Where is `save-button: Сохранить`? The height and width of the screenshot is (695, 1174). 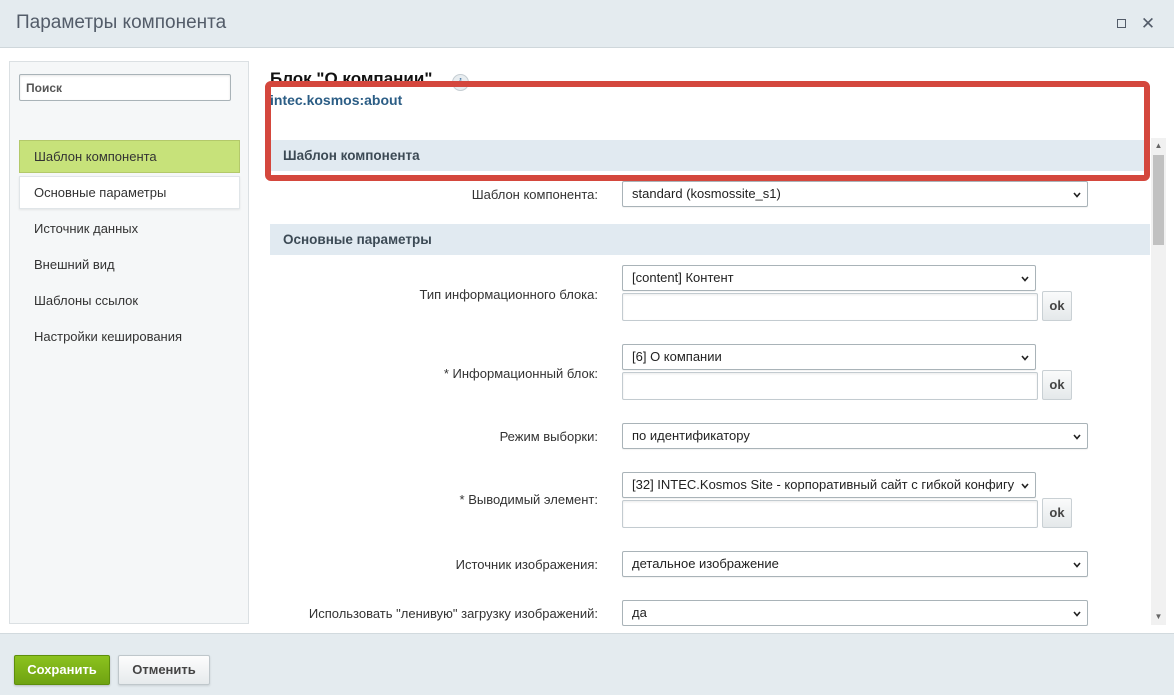 save-button: Сохранить is located at coordinates (62, 670).